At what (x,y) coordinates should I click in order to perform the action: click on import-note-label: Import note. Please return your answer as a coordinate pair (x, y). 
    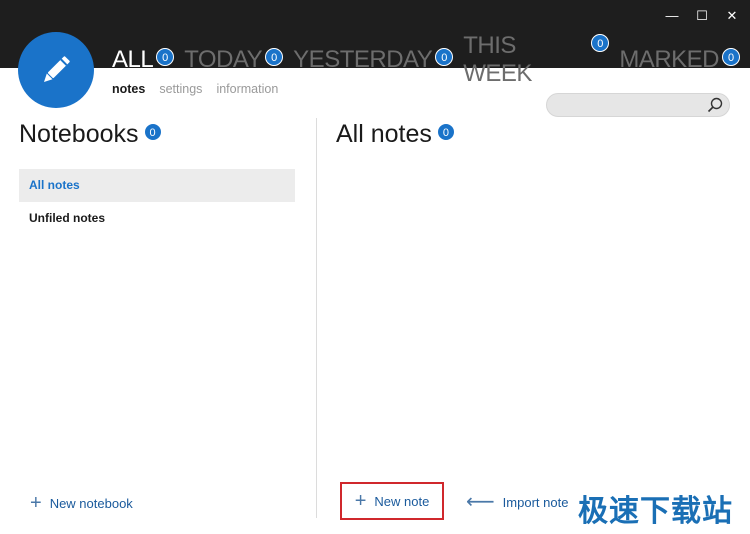
    Looking at the image, I should click on (535, 502).